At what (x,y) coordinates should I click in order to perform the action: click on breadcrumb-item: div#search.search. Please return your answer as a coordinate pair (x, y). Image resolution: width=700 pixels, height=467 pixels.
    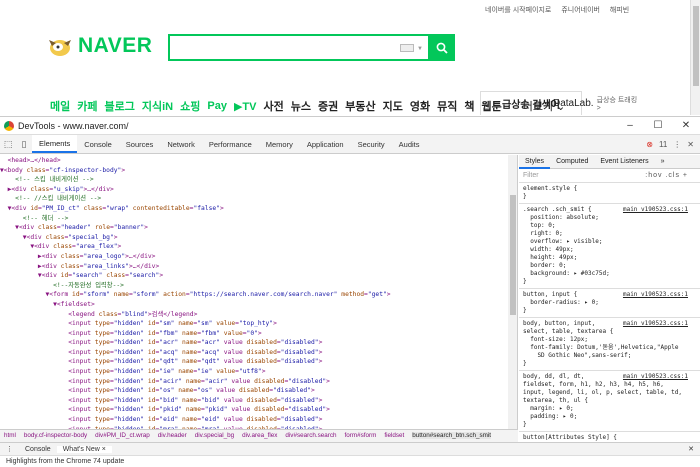
    Looking at the image, I should click on (310, 435).